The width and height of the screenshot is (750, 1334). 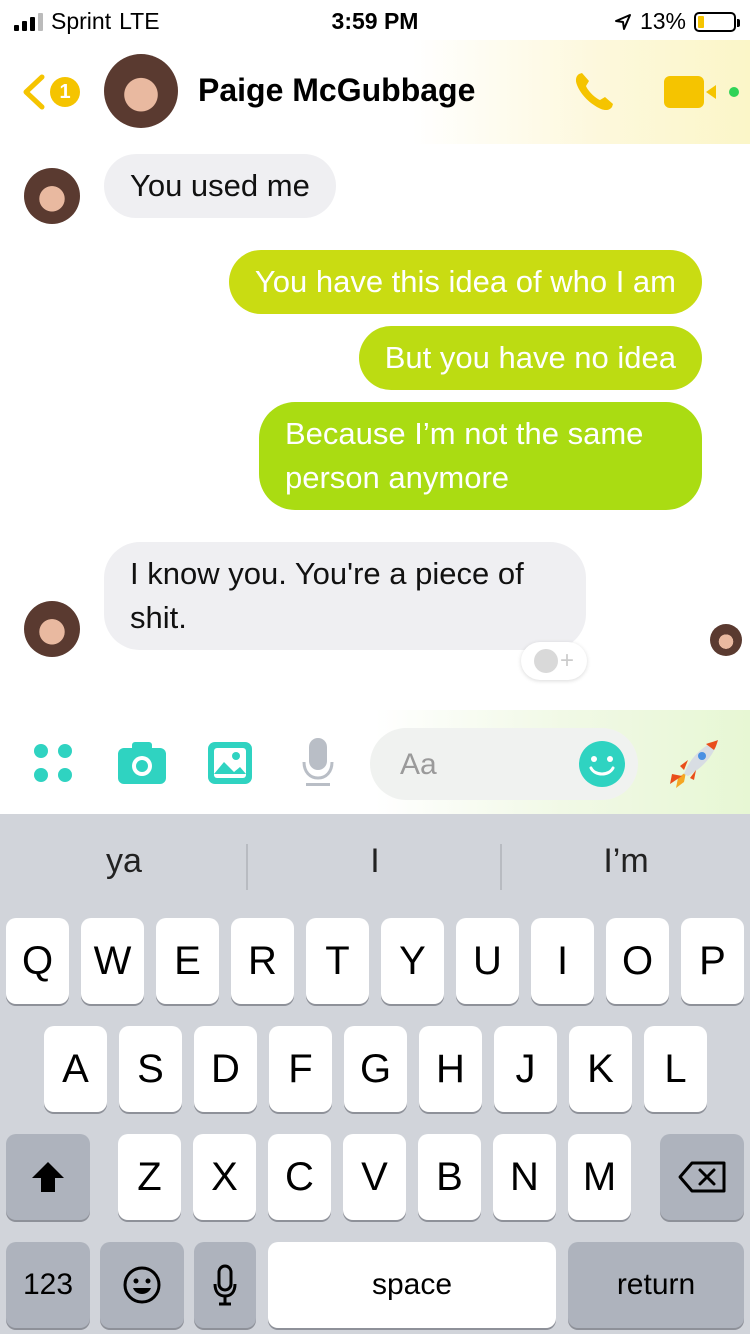 What do you see at coordinates (230, 763) in the screenshot?
I see `image-icon` at bounding box center [230, 763].